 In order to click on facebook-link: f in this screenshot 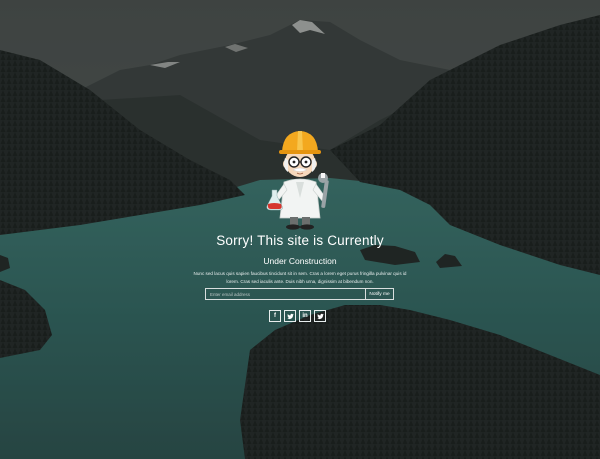, I will do `click(275, 316)`.